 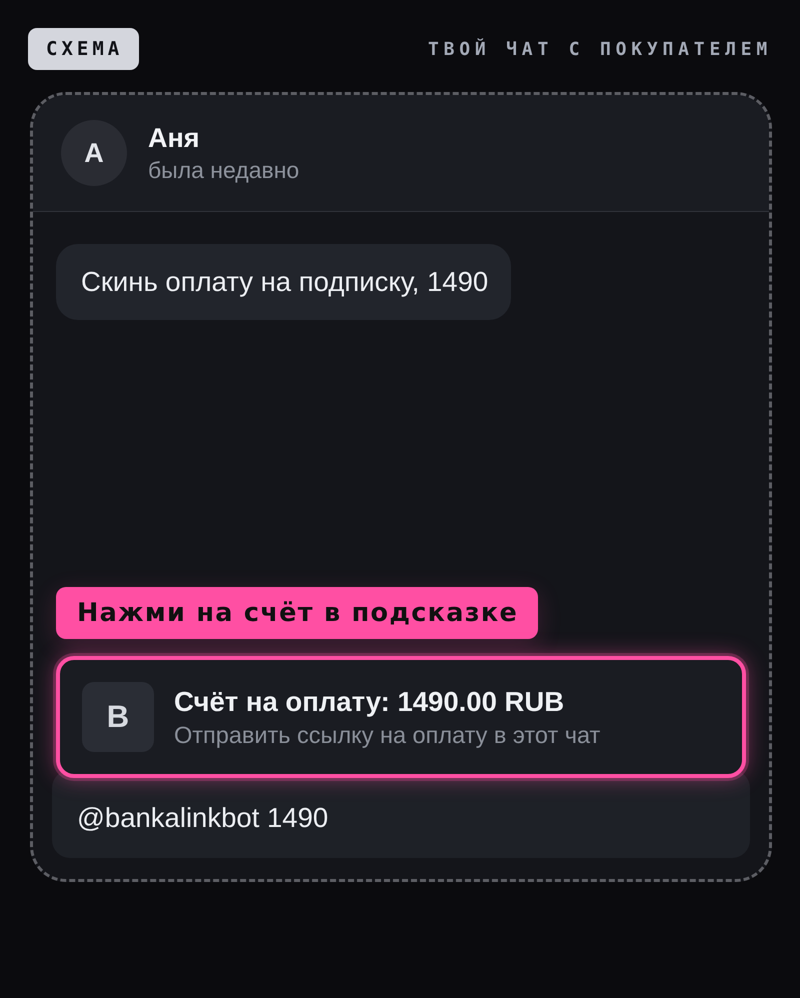 I want to click on invoice-suggestion: B Счёт на оплату: 1490.00 RUB Отправить ссылку на оплату в этот чат, so click(x=401, y=717).